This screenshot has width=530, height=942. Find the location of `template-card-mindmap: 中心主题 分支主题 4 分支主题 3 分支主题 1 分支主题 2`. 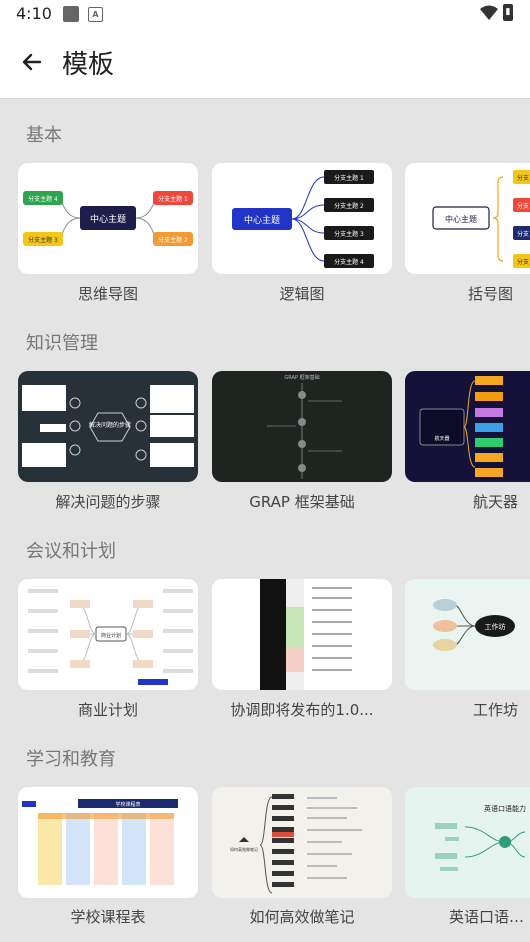

template-card-mindmap: 中心主题 分支主题 4 分支主题 3 分支主题 1 分支主题 2 is located at coordinates (108, 218).